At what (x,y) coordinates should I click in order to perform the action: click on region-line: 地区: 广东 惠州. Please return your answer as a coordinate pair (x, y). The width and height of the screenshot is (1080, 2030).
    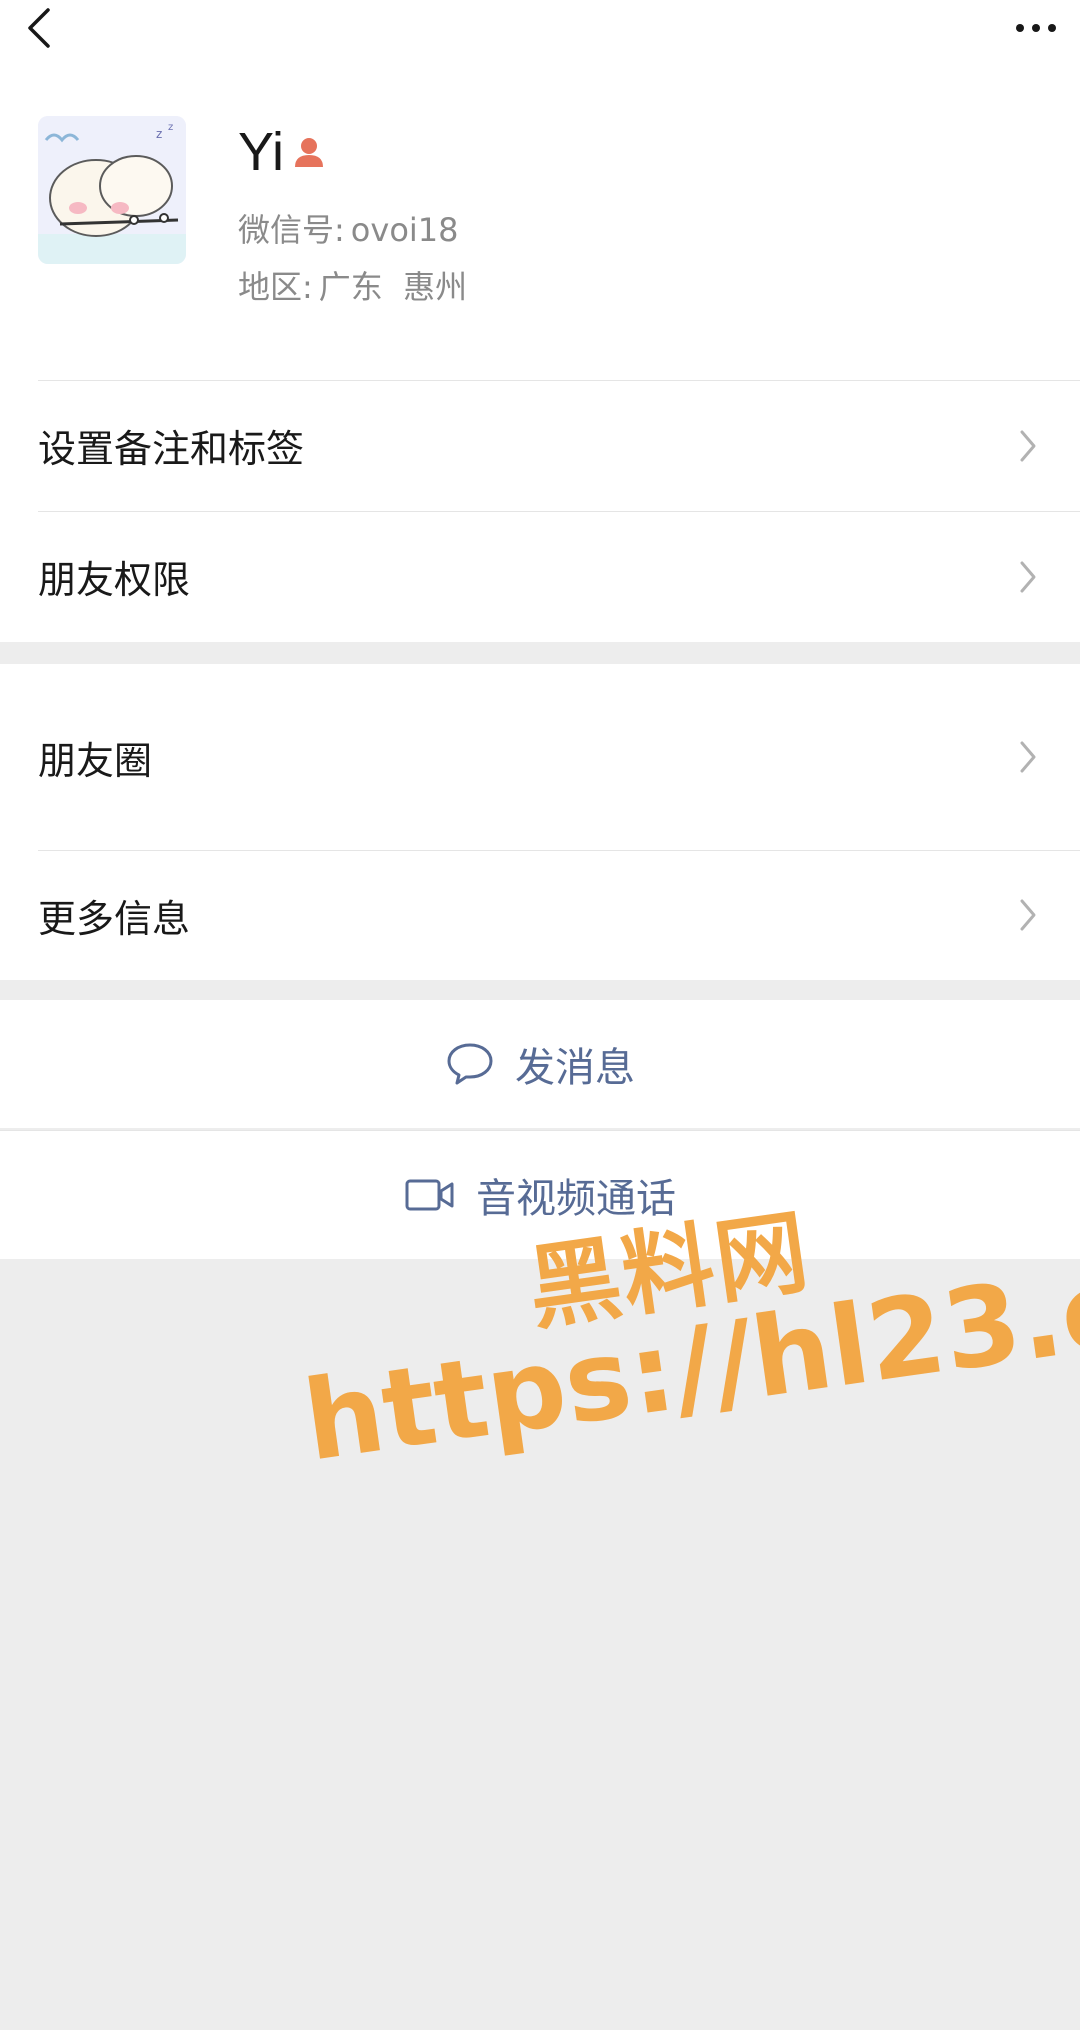
    Looking at the image, I should click on (352, 285).